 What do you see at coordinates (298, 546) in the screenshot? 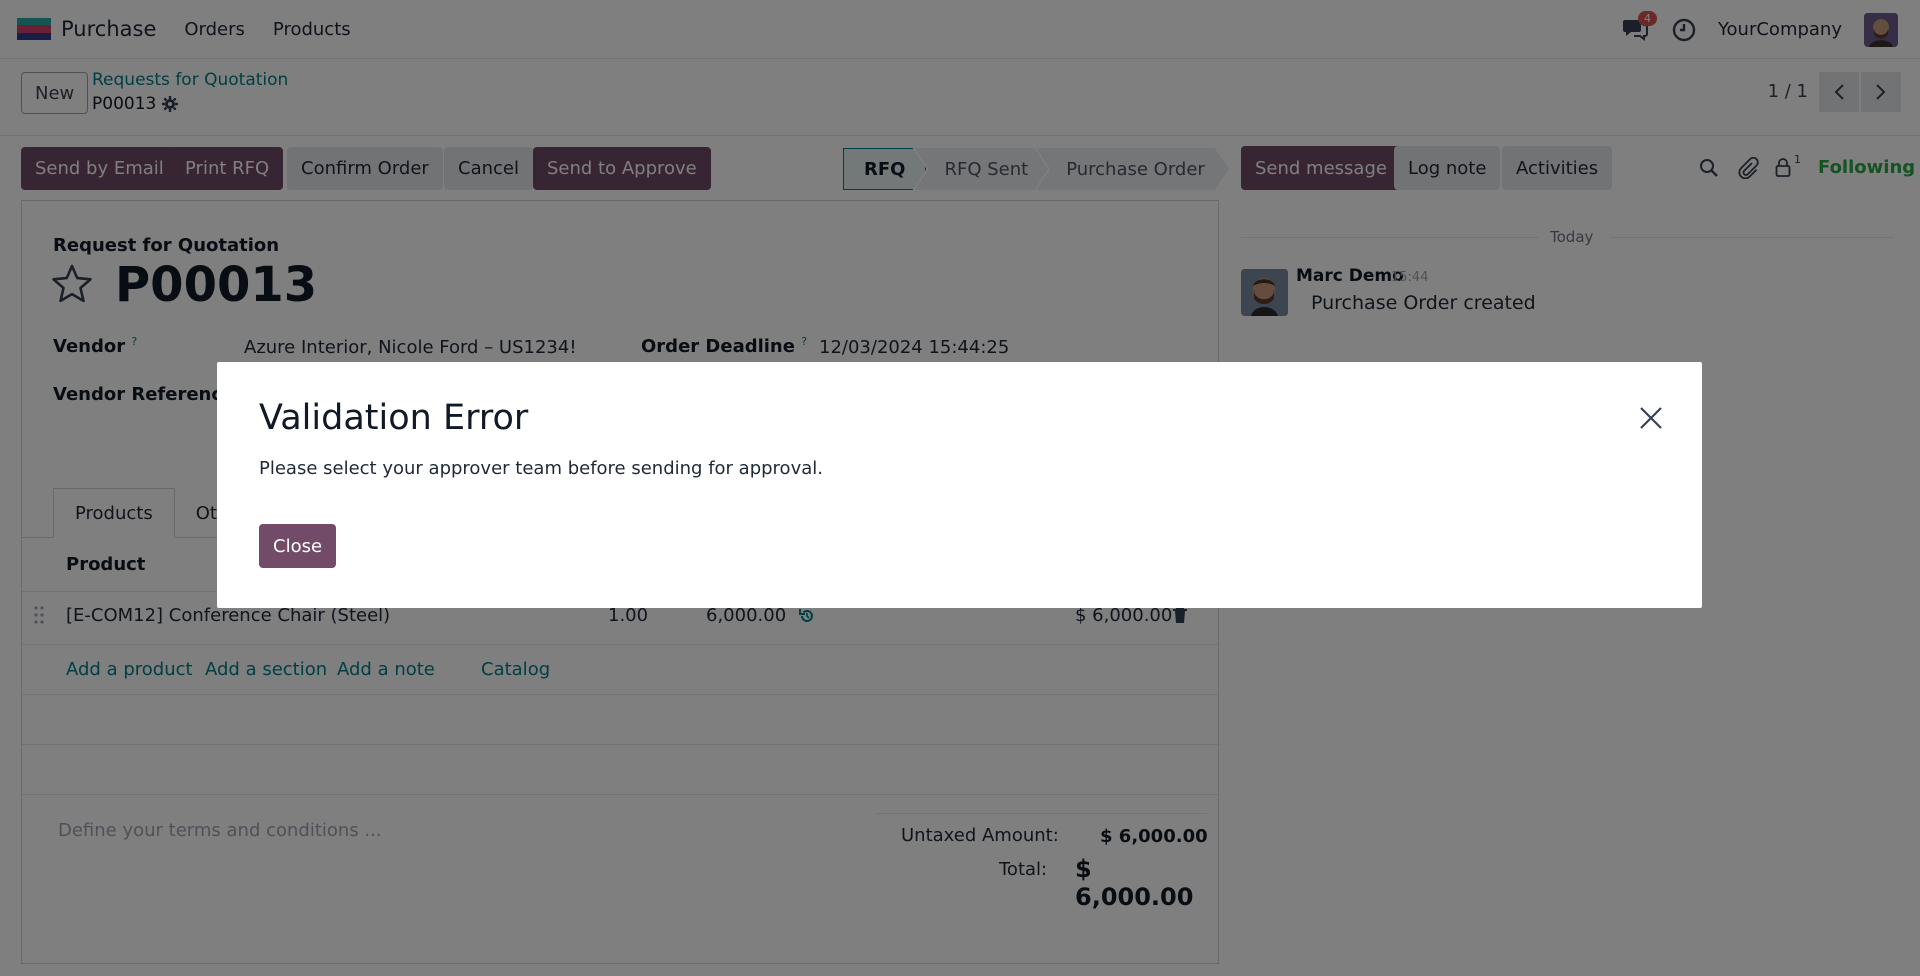
I see `dialog-close-button: Close` at bounding box center [298, 546].